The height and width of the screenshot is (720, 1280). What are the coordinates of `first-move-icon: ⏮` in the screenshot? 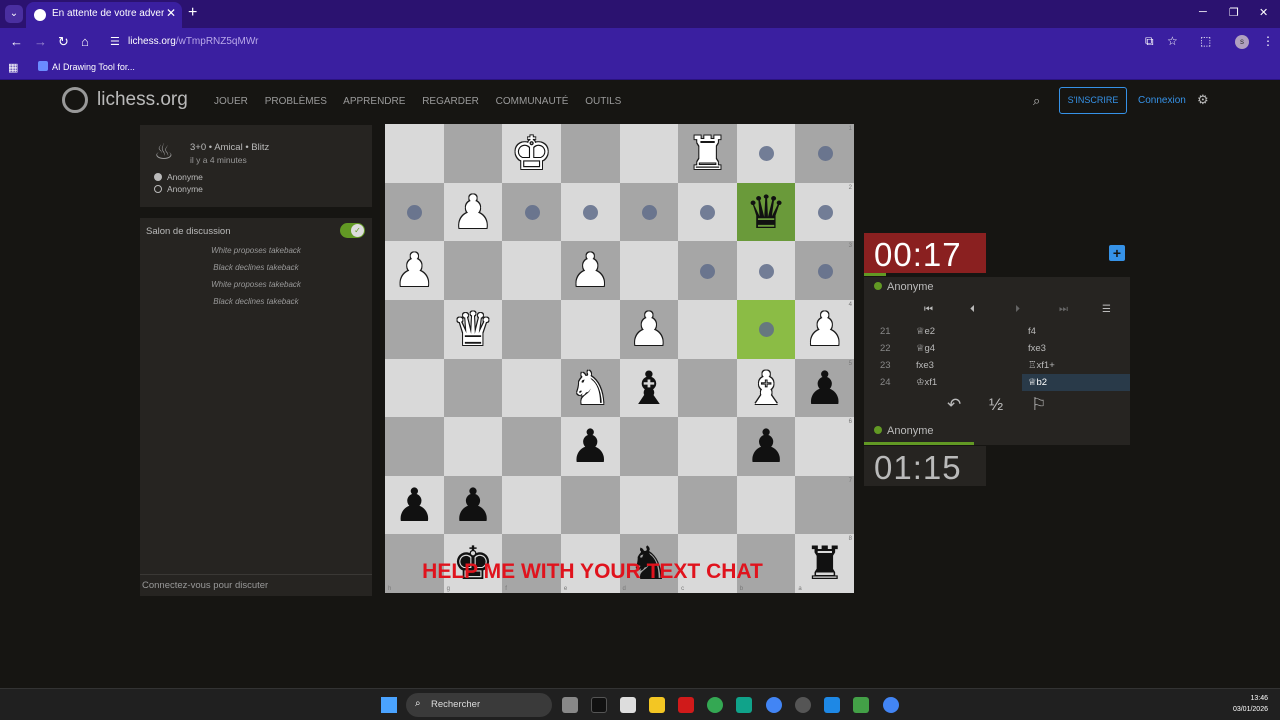 It's located at (928, 309).